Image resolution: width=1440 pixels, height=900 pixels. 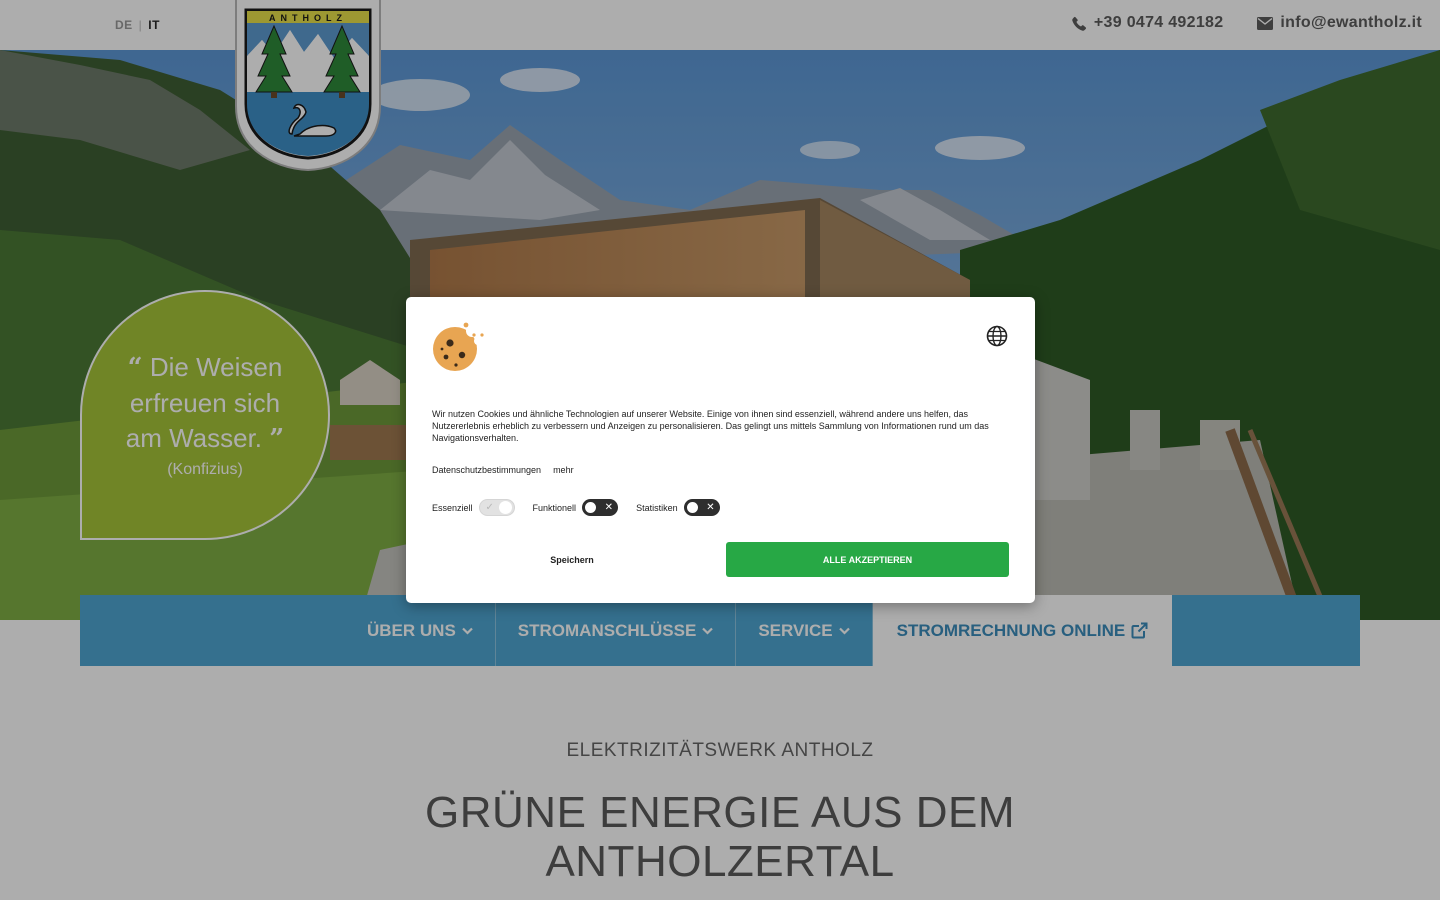 What do you see at coordinates (554, 507) in the screenshot?
I see `toggle-label: Funktionell` at bounding box center [554, 507].